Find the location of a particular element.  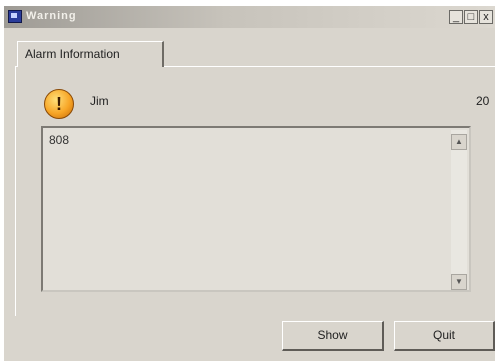

app-icon is located at coordinates (15, 16).